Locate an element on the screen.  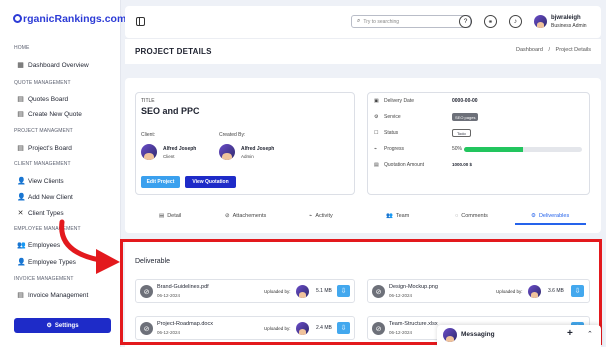
status-icon: ☐ is located at coordinates (376, 133).